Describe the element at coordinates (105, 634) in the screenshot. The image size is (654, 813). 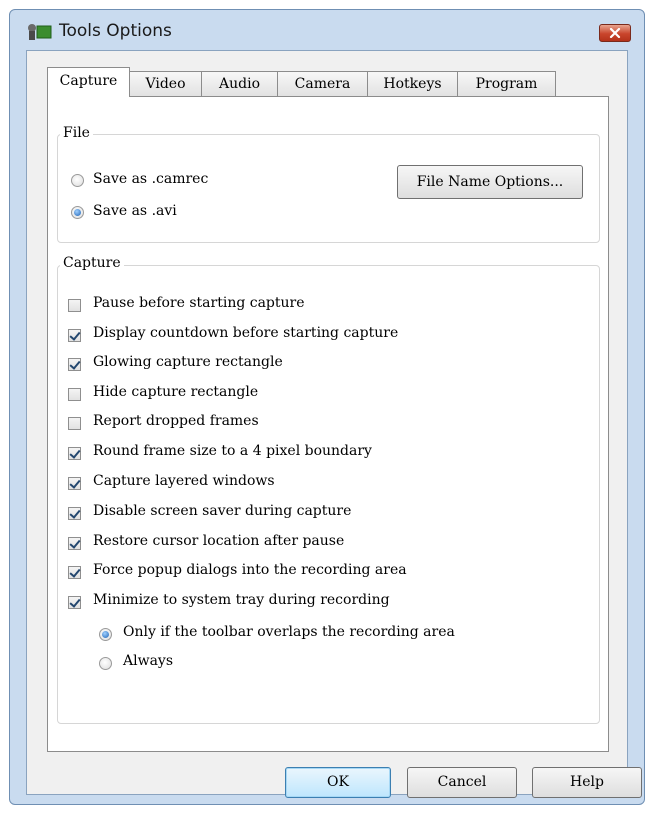
I see `only-if-overlaps-radio` at that location.